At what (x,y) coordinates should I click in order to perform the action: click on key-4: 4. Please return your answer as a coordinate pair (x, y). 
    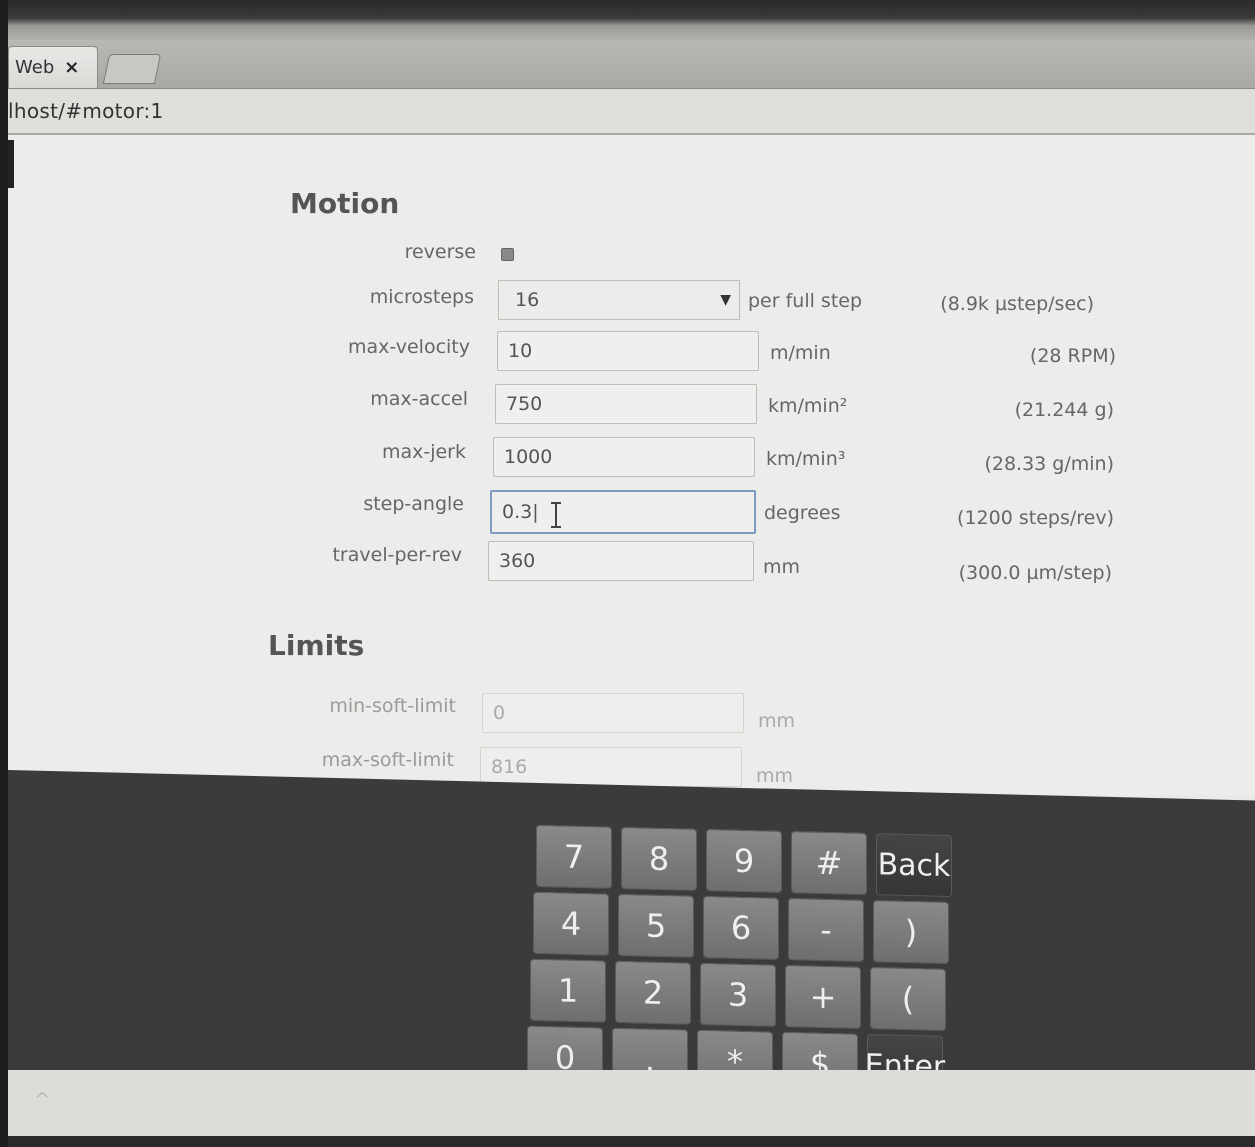
    Looking at the image, I should click on (571, 923).